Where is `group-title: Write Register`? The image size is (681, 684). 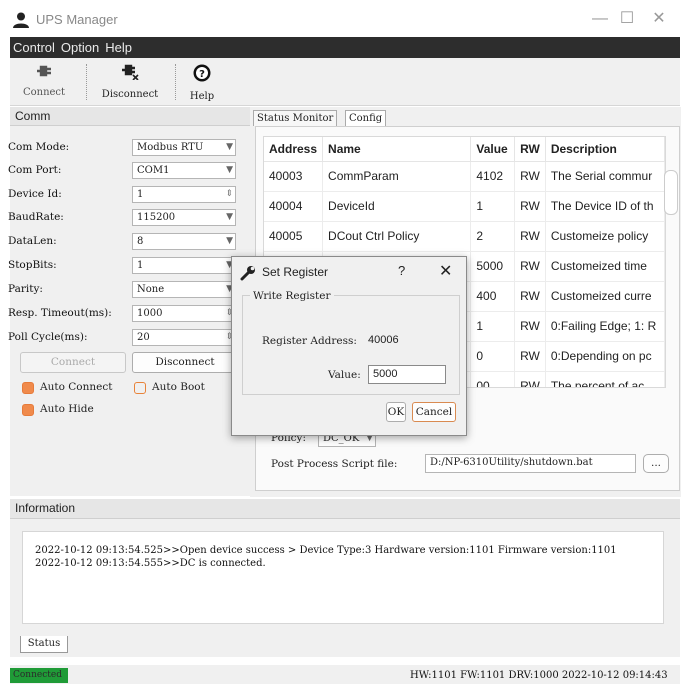 group-title: Write Register is located at coordinates (292, 296).